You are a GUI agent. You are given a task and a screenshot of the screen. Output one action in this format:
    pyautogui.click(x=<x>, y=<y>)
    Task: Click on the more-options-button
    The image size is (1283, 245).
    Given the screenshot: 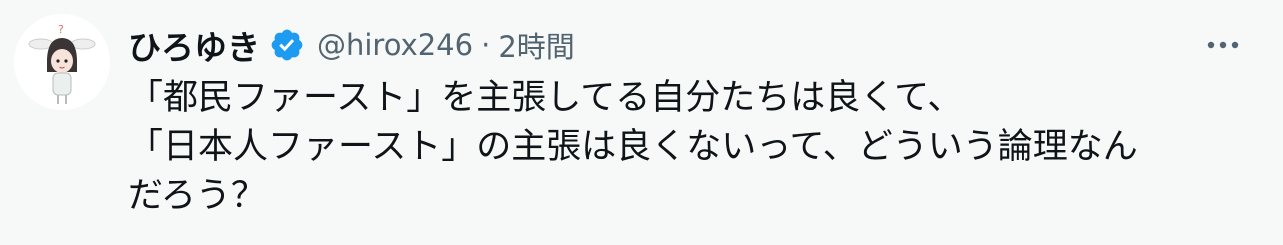 What is the action you would take?
    pyautogui.click(x=1223, y=45)
    